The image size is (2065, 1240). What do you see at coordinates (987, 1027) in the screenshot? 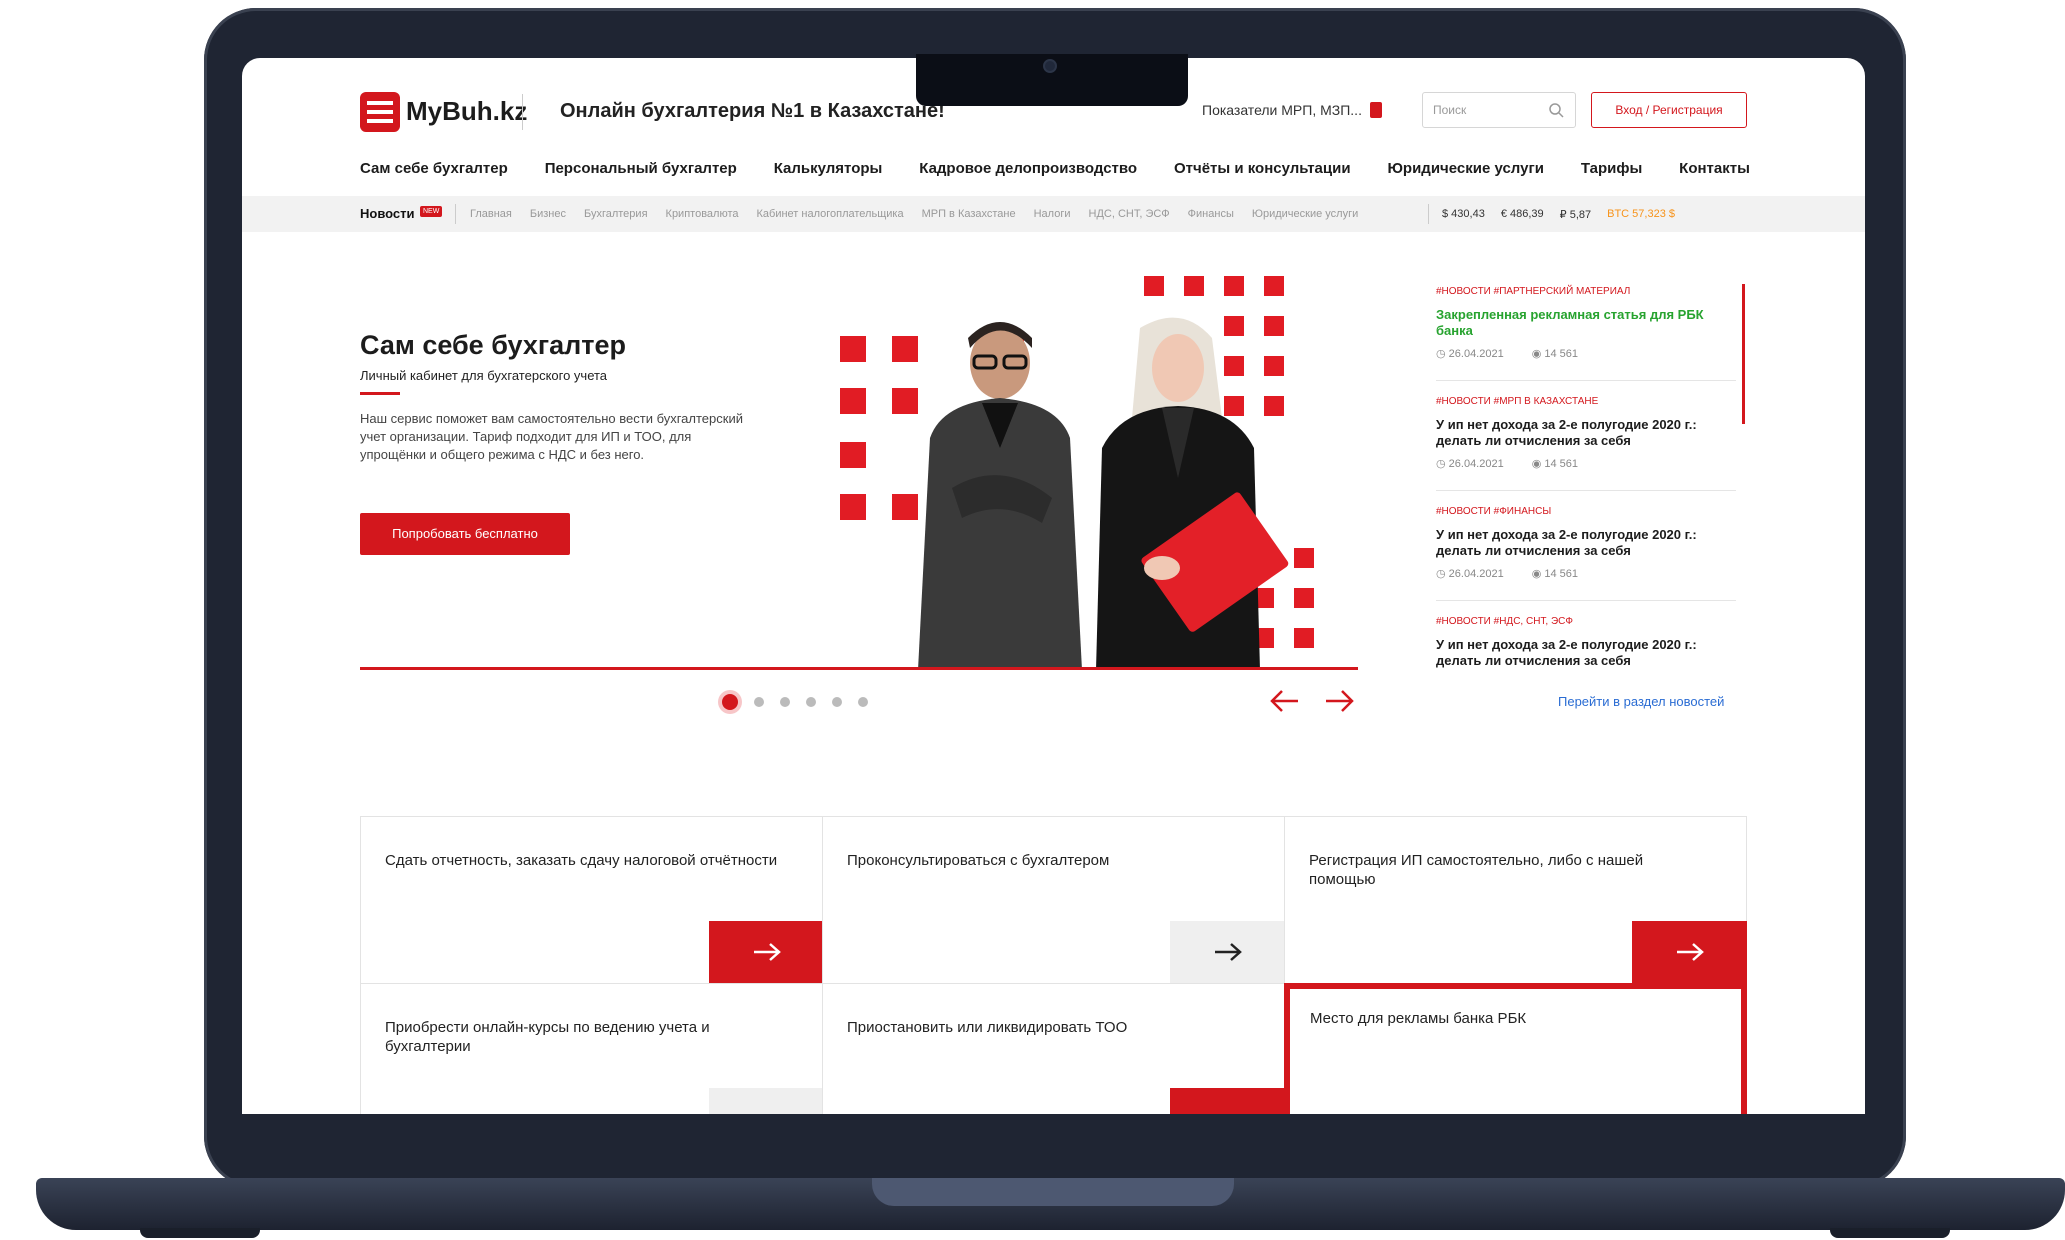
I see `card-text: Приостановить или ликвидировать ТОО` at bounding box center [987, 1027].